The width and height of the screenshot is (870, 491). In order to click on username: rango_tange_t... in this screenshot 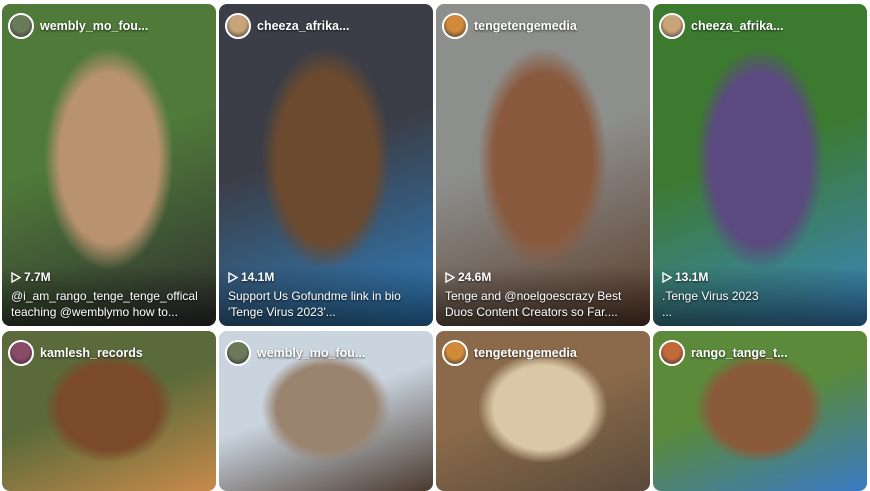, I will do `click(739, 353)`.